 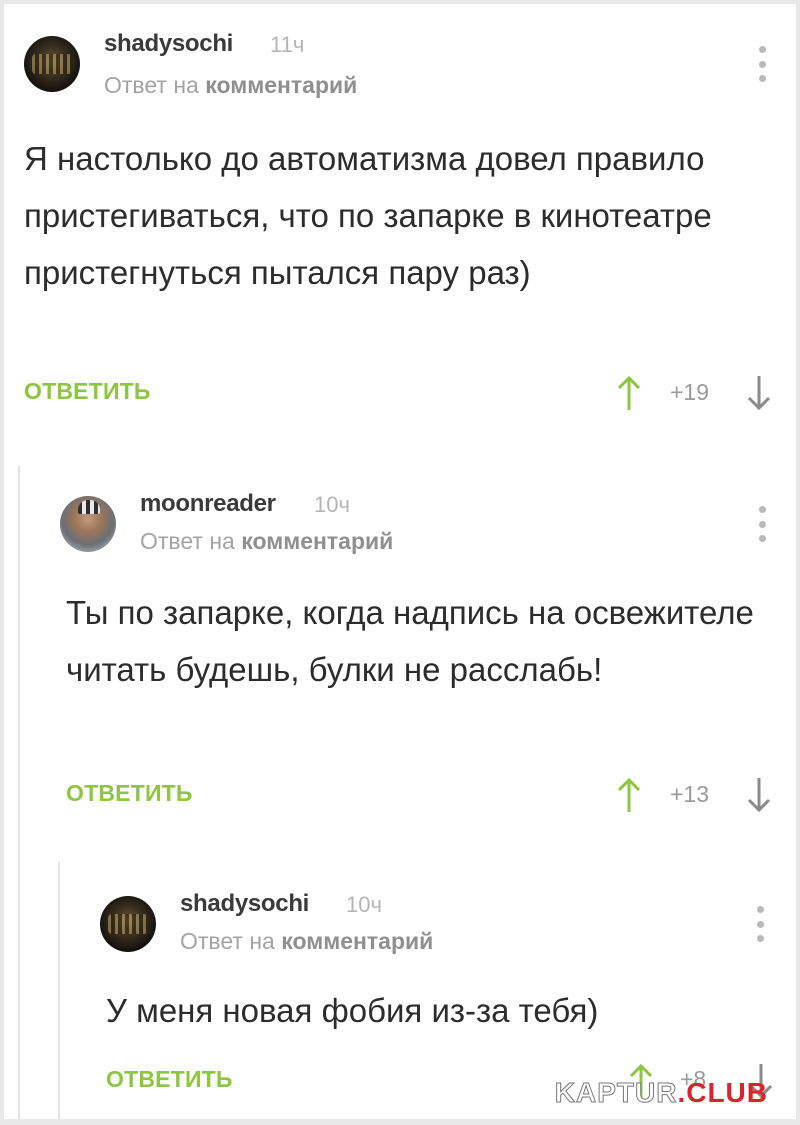 I want to click on comment-time: 11ч, so click(x=287, y=44).